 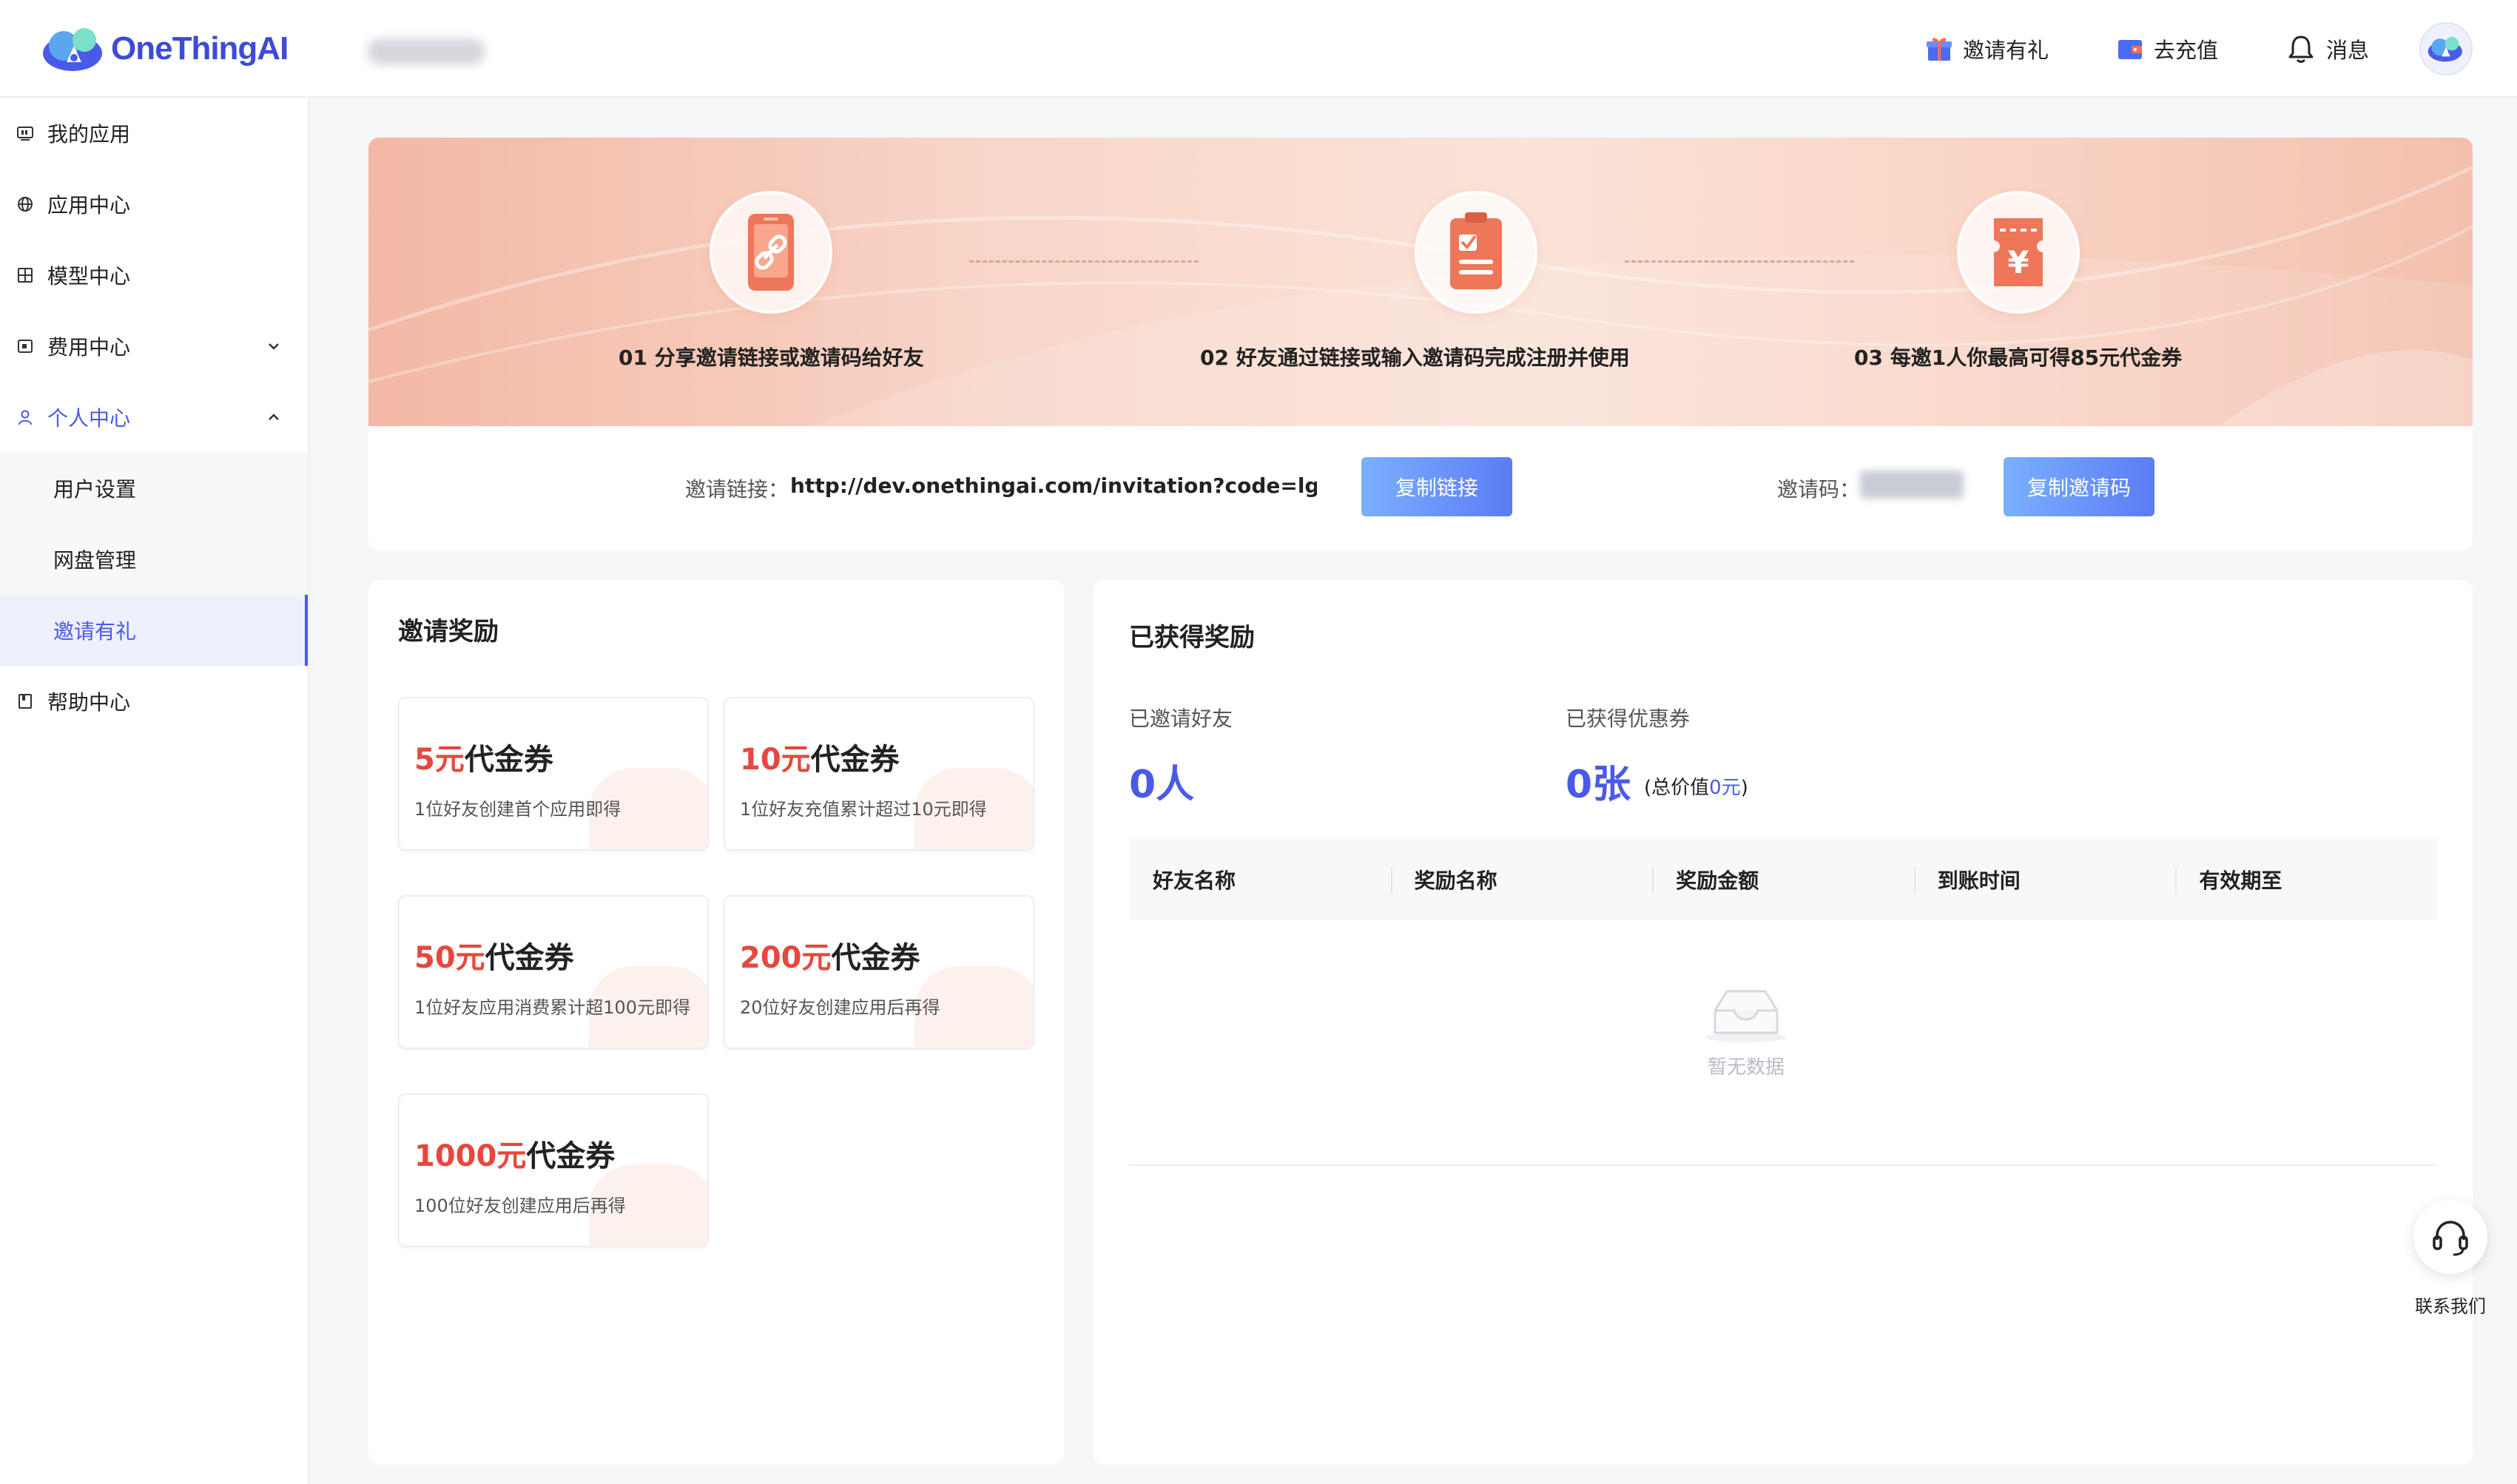 What do you see at coordinates (25, 417) in the screenshot?
I see `user-icon` at bounding box center [25, 417].